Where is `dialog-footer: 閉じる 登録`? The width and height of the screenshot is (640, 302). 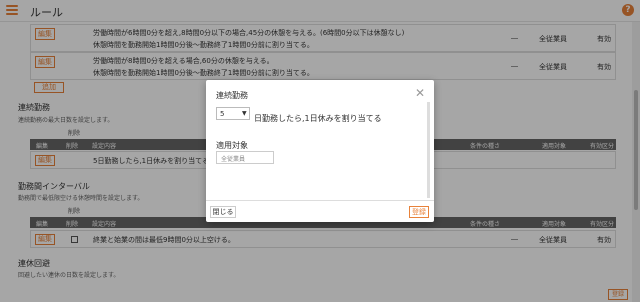 dialog-footer: 閉じる 登録 is located at coordinates (320, 211).